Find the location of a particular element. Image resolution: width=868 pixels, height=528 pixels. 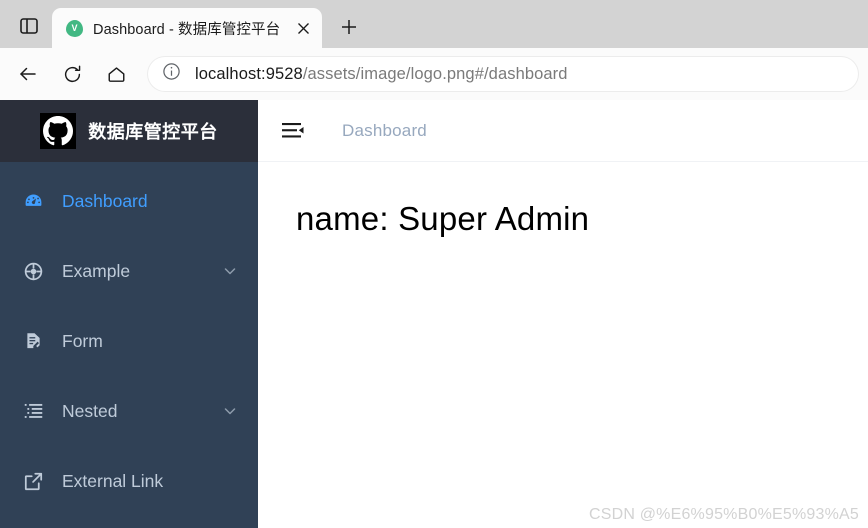

url-path: /assets/image/logo.png#/dashboard is located at coordinates (435, 73).